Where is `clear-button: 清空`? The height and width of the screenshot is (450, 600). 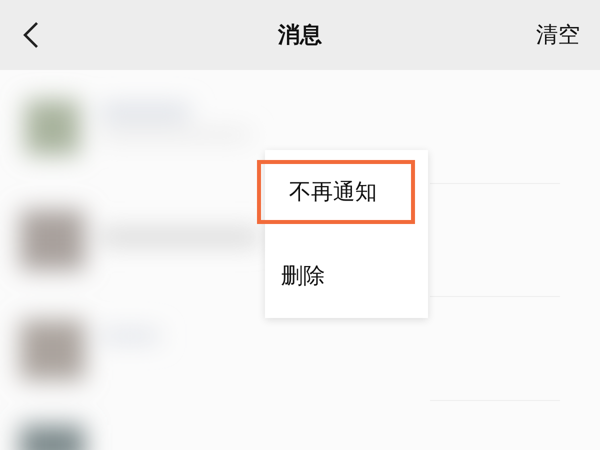
clear-button: 清空 is located at coordinates (558, 35).